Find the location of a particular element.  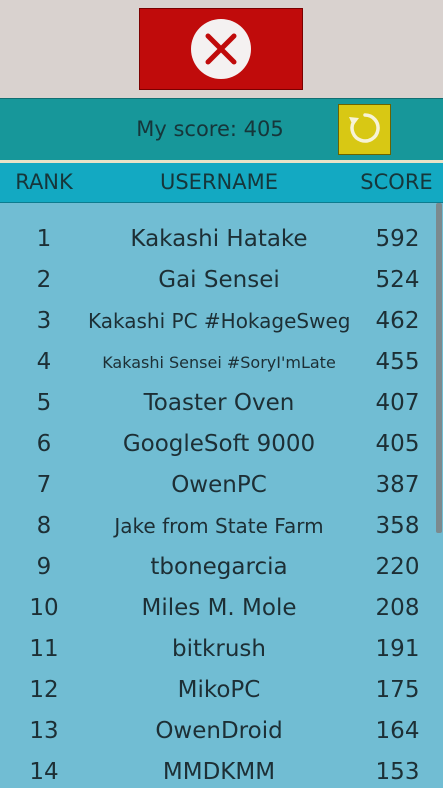

leaderboard-row: 2 Gai Sensei 524 is located at coordinates (217, 280).